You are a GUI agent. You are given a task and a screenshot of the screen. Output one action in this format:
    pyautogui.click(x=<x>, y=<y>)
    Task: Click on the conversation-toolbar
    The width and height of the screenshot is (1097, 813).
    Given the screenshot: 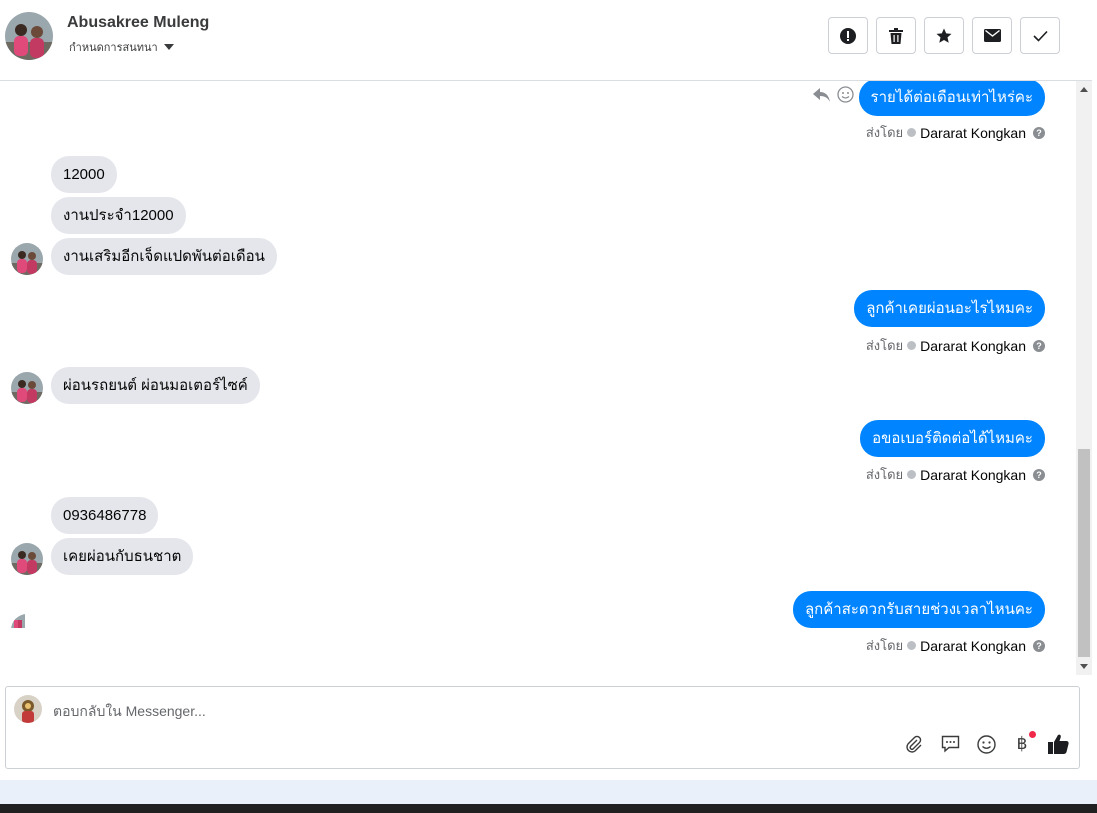 What is the action you would take?
    pyautogui.click(x=944, y=35)
    